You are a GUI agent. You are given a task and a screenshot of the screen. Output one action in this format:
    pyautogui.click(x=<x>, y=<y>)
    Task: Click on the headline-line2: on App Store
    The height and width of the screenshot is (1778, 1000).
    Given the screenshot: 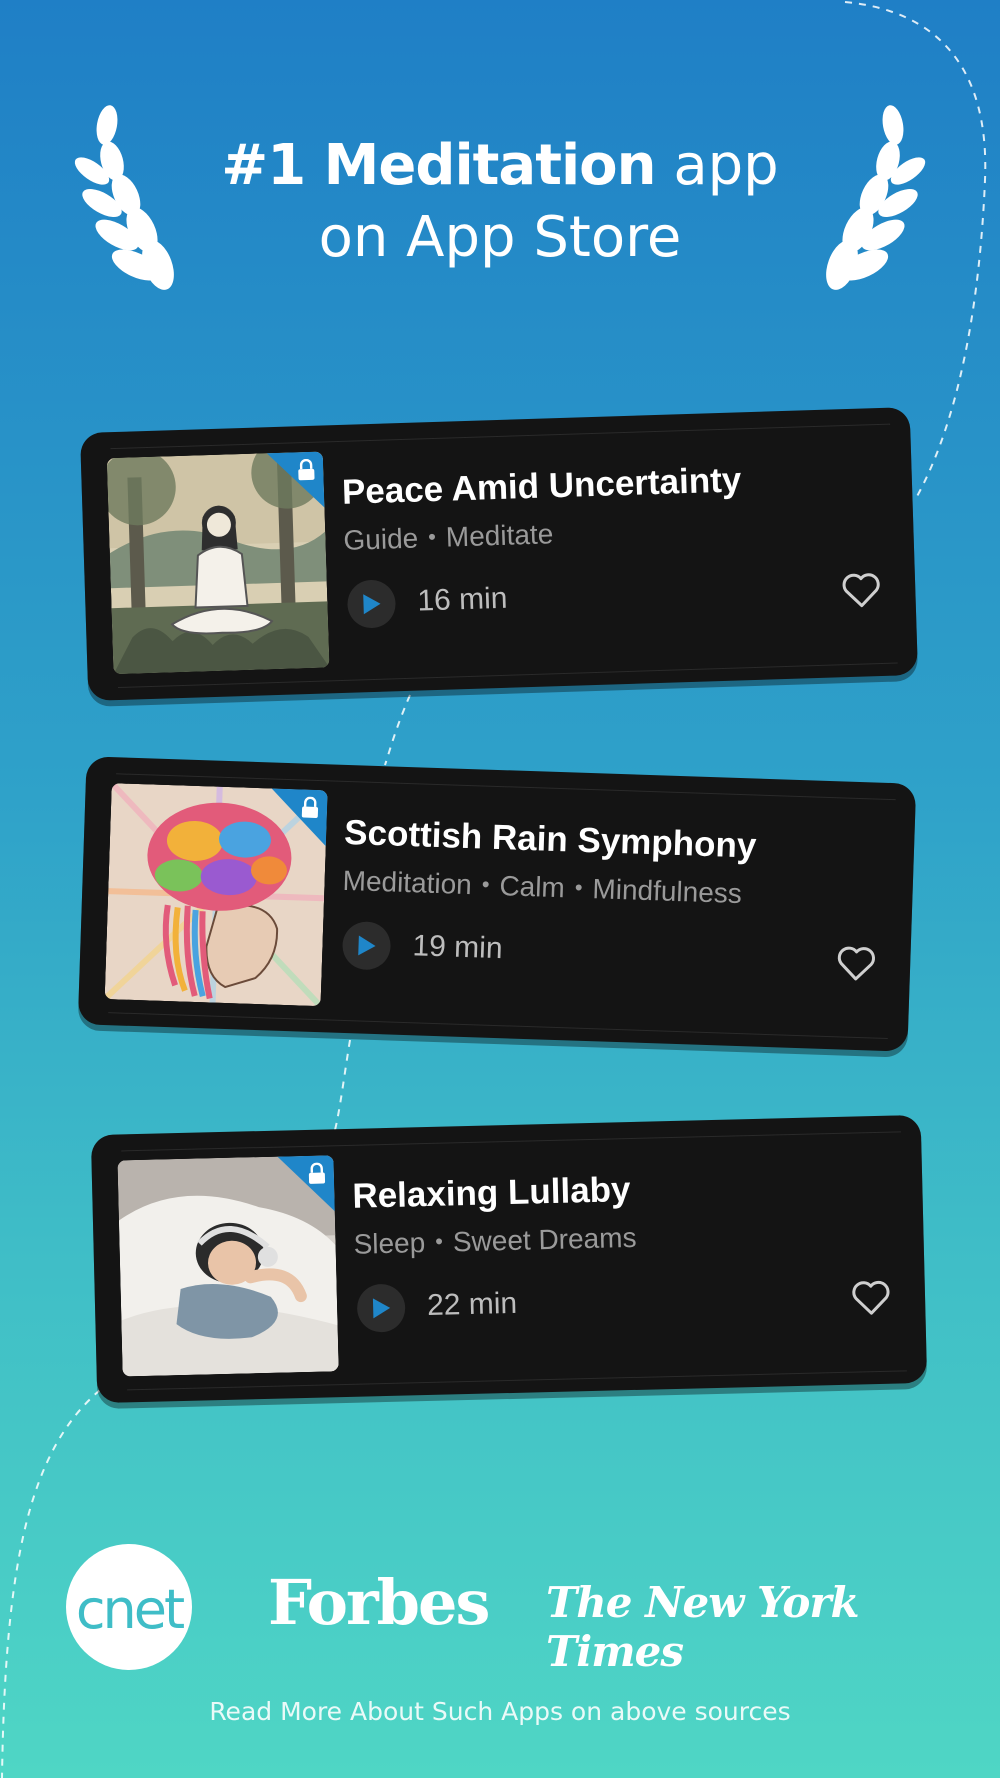 What is the action you would take?
    pyautogui.click(x=500, y=237)
    